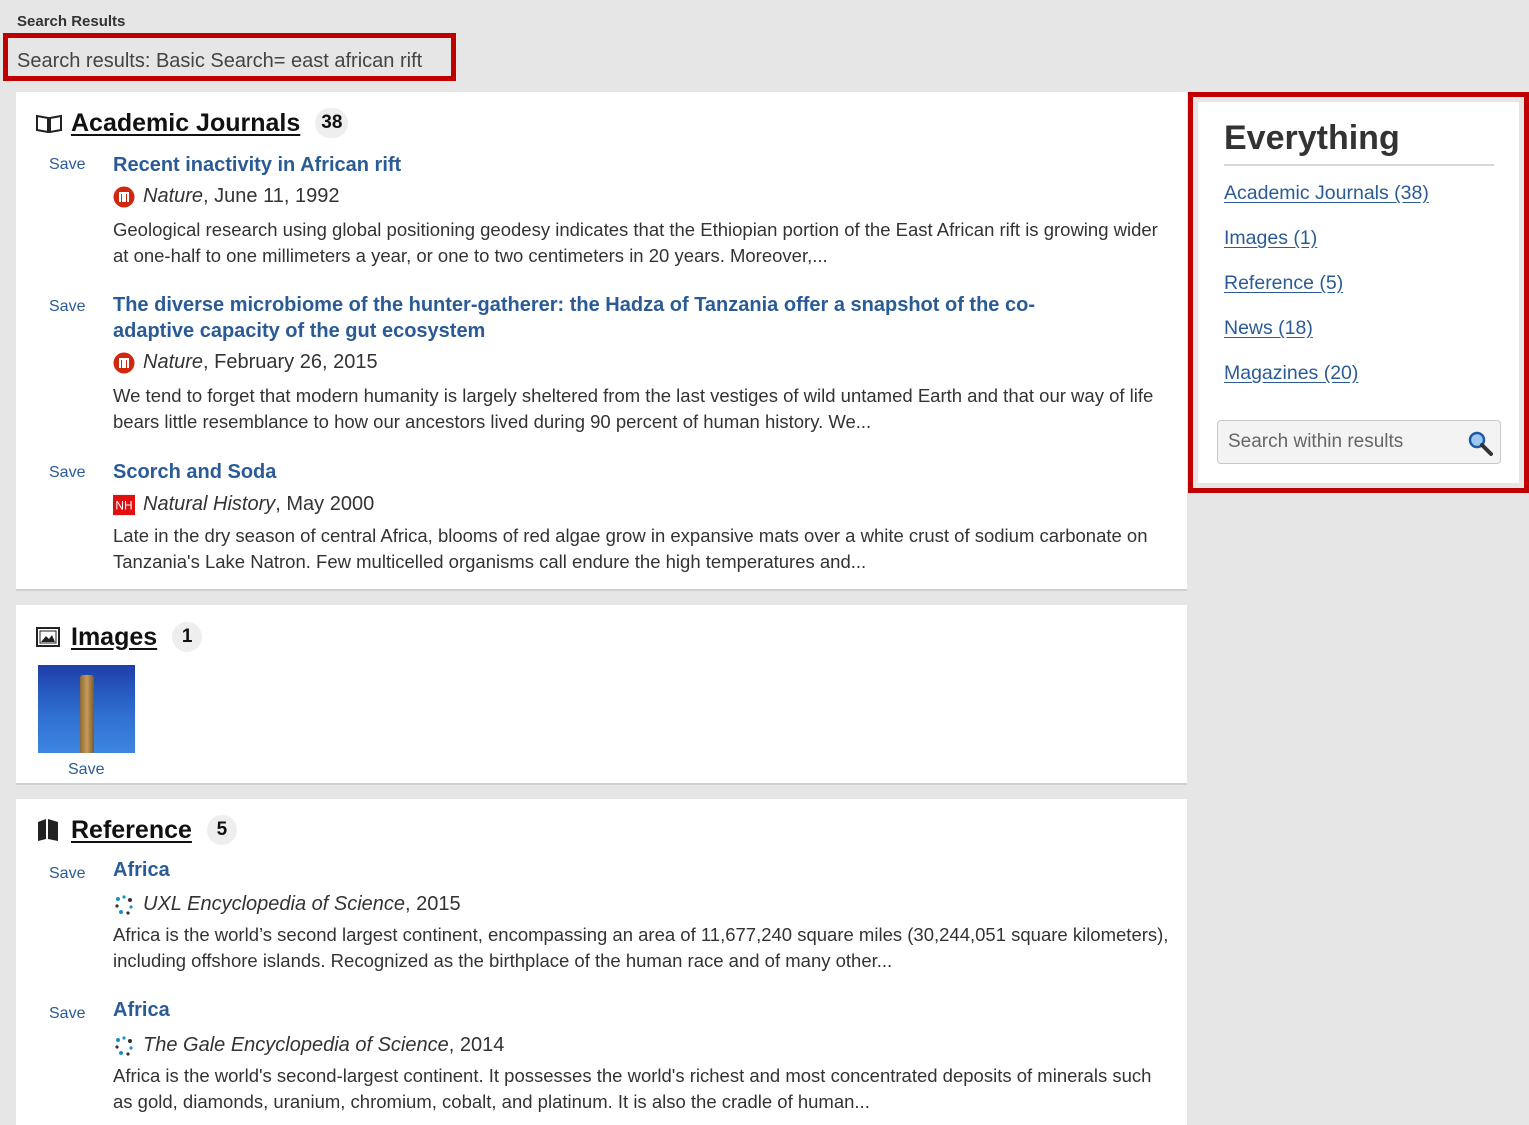  I want to click on result-source: Nature , June 11, 1992, so click(226, 196).